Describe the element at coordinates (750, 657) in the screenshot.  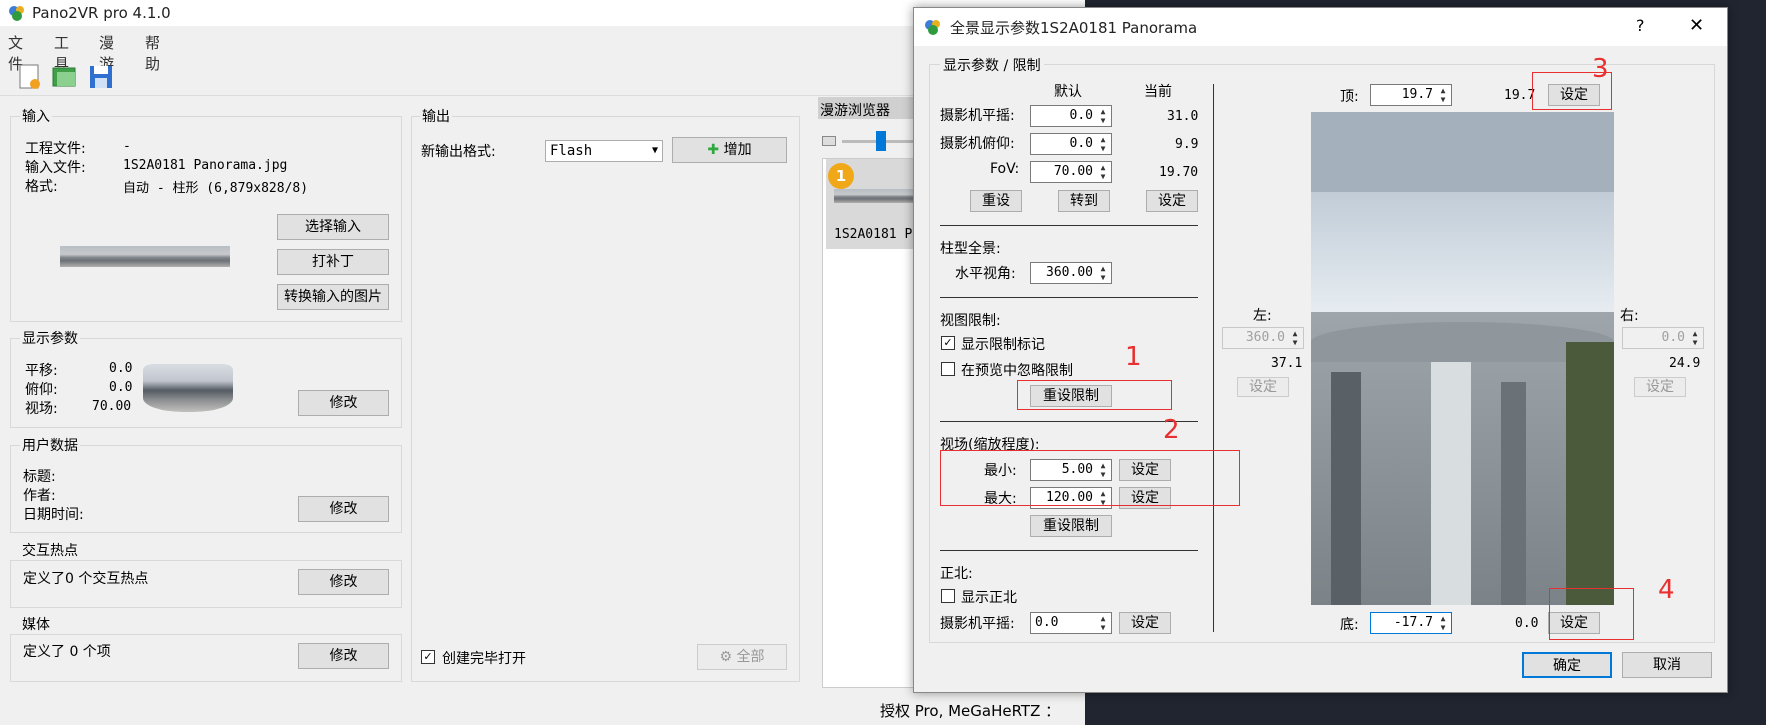
I see `all-button-label: 全部` at that location.